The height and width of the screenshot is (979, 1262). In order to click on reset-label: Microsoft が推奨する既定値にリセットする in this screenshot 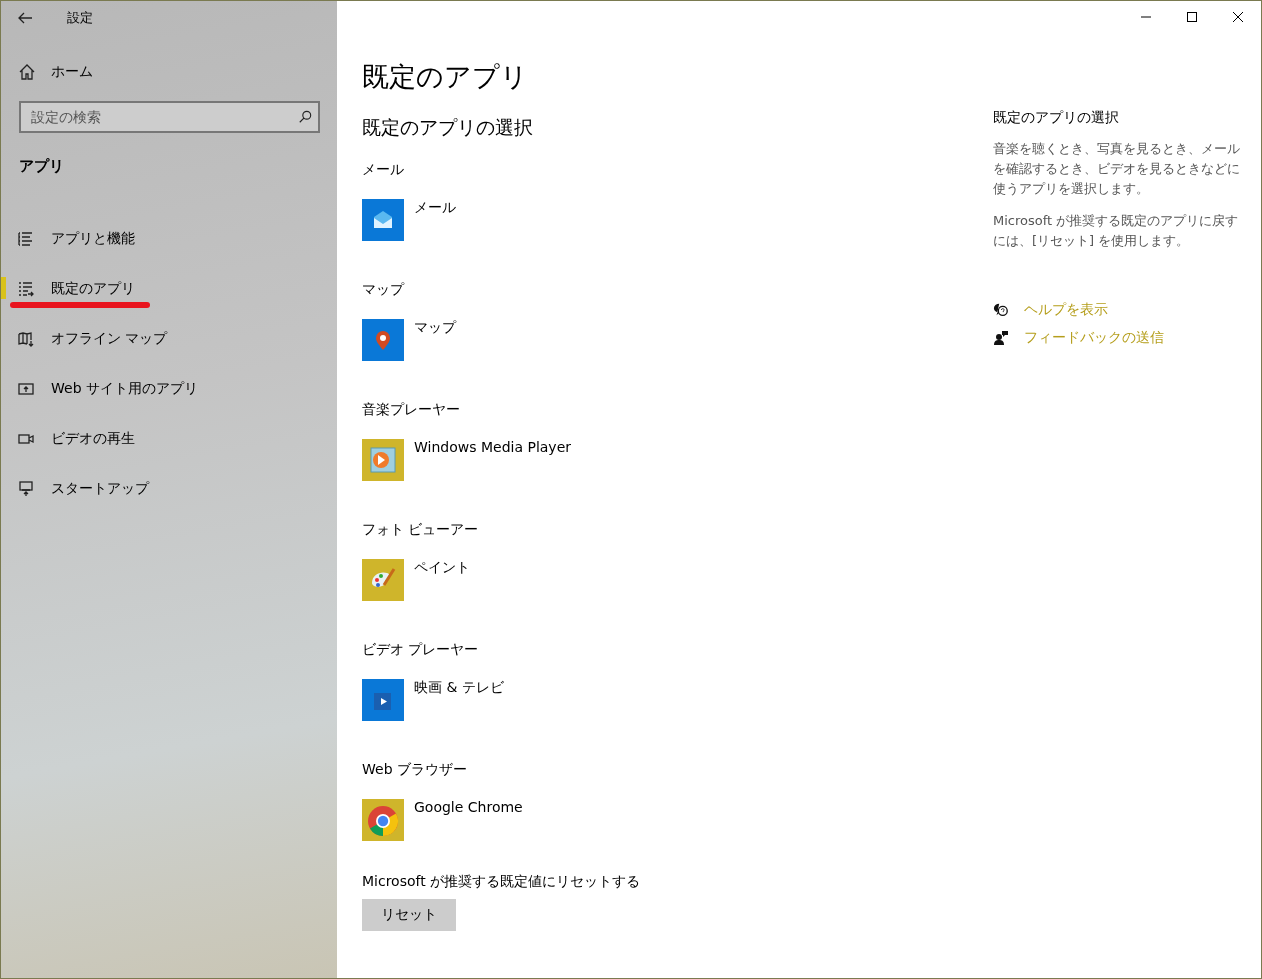, I will do `click(502, 882)`.